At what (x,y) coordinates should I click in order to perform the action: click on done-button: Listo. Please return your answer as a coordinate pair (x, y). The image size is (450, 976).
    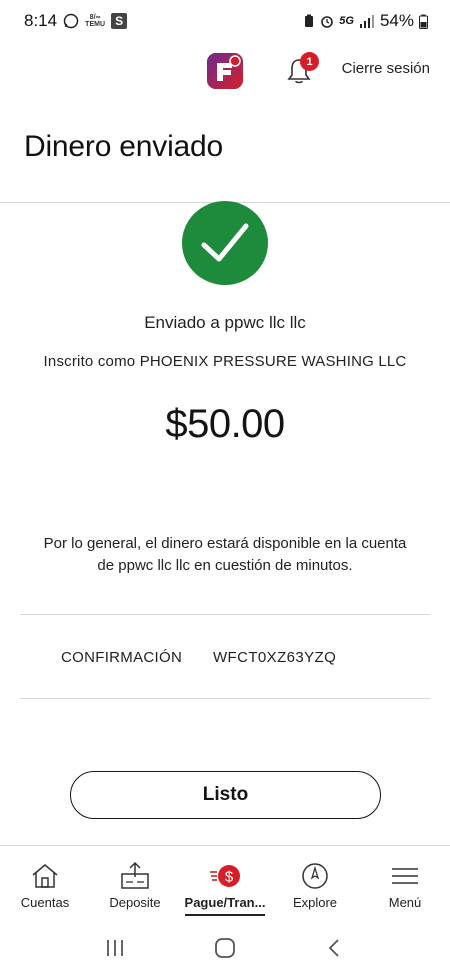
    Looking at the image, I should click on (225, 795).